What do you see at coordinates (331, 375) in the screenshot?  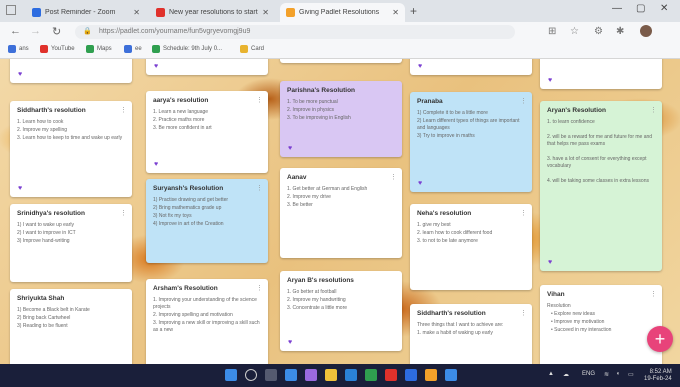 I see `file-explorer-icon` at bounding box center [331, 375].